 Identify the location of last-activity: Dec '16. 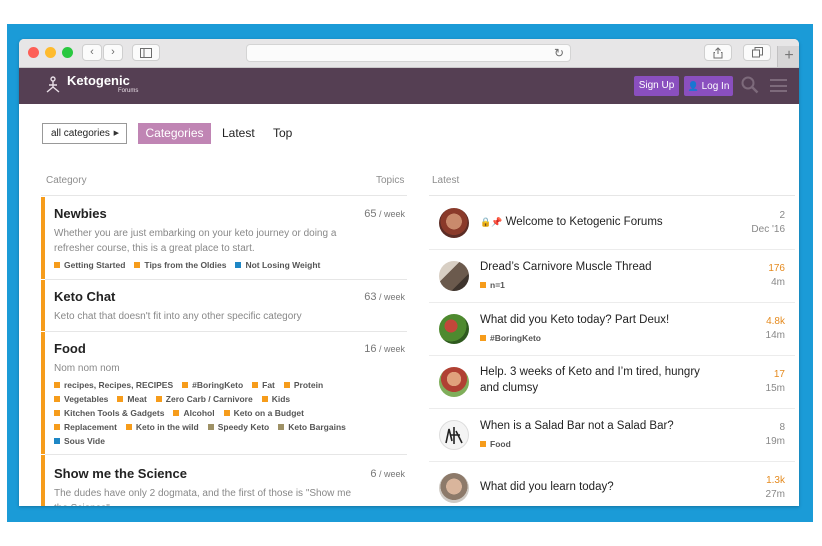
(768, 229).